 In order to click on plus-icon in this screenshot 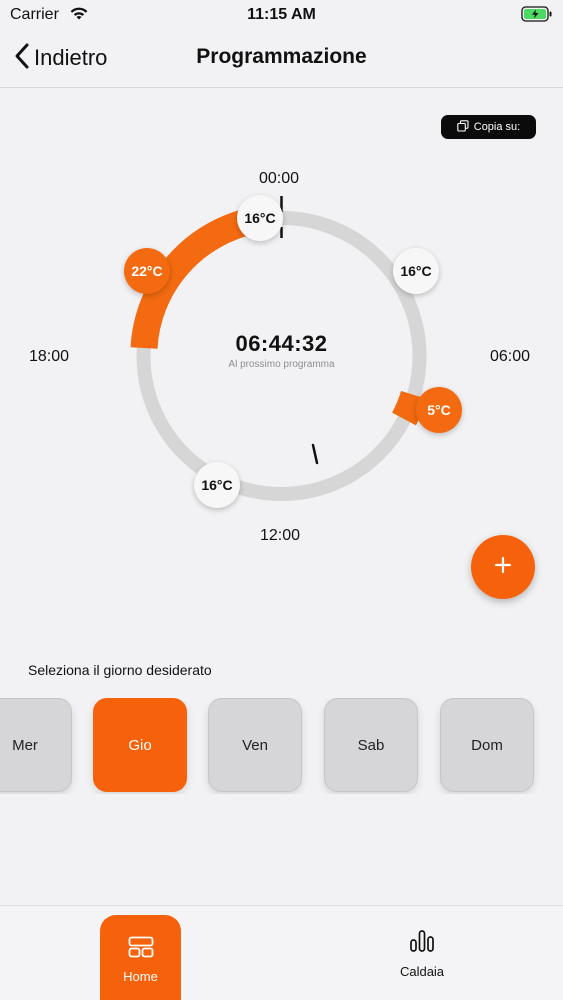, I will do `click(503, 567)`.